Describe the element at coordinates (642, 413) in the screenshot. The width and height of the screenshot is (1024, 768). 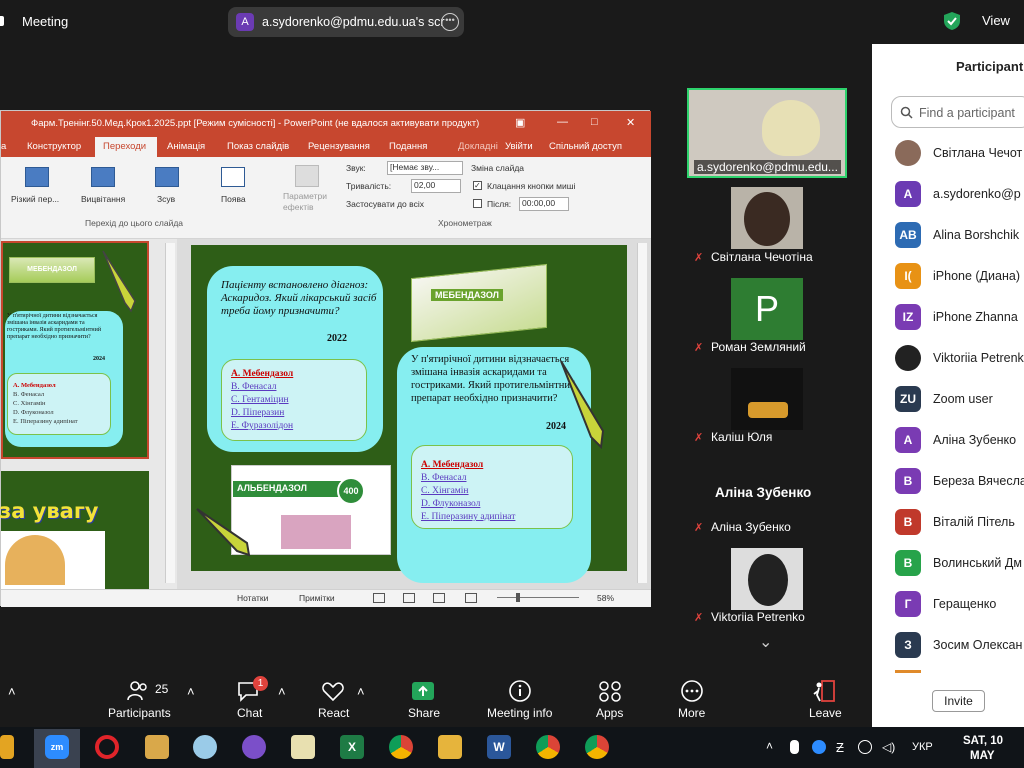
I see `canvas-scrollbar` at that location.